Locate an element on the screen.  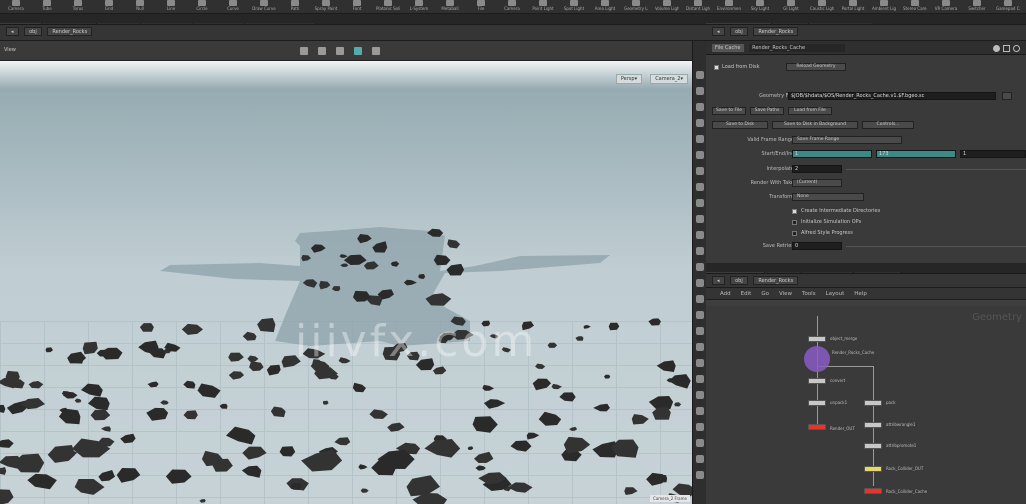
node-name-field: Render_Rocks_Cache is located at coordinates (797, 48).